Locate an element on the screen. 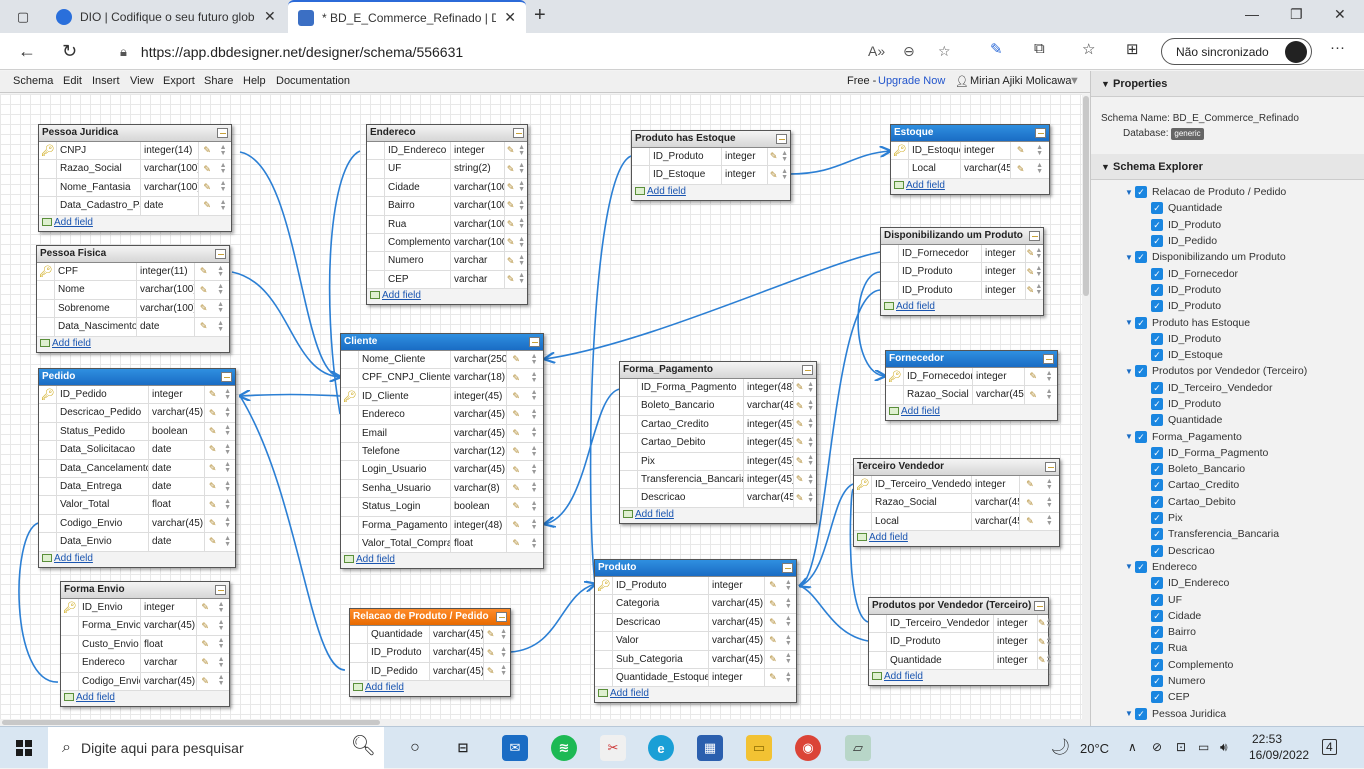  table-field-row: Endereco varchar(45) ✎ ▲ ▼ is located at coordinates (442, 415).